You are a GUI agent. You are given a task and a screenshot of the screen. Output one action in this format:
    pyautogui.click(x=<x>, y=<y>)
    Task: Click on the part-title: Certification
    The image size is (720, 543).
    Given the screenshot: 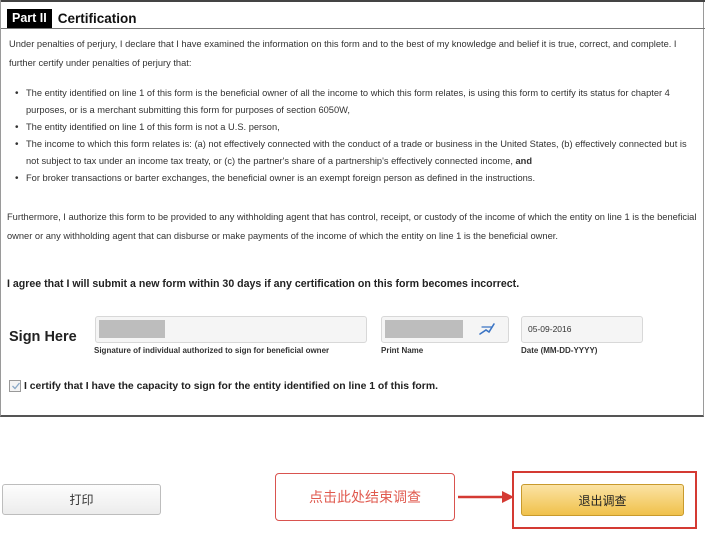 What is the action you would take?
    pyautogui.click(x=97, y=18)
    